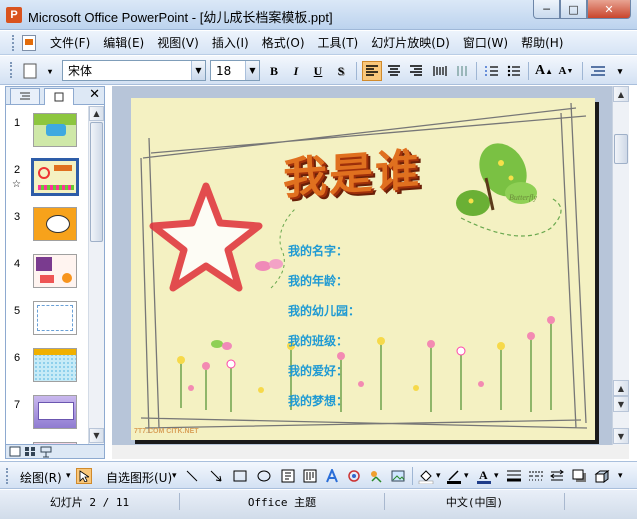 The image size is (637, 519). I want to click on document-icon, so click(29, 42).